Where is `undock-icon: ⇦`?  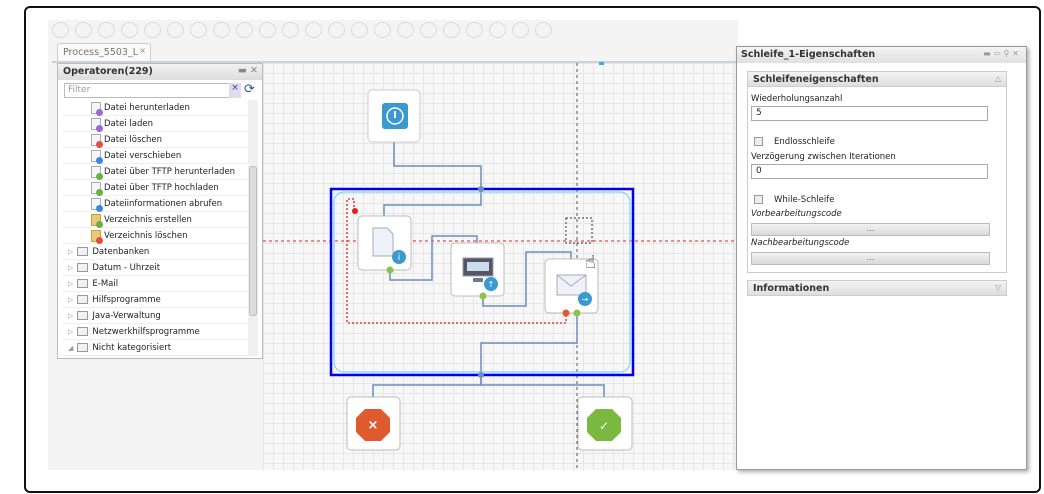 undock-icon: ⇦ is located at coordinates (999, 53).